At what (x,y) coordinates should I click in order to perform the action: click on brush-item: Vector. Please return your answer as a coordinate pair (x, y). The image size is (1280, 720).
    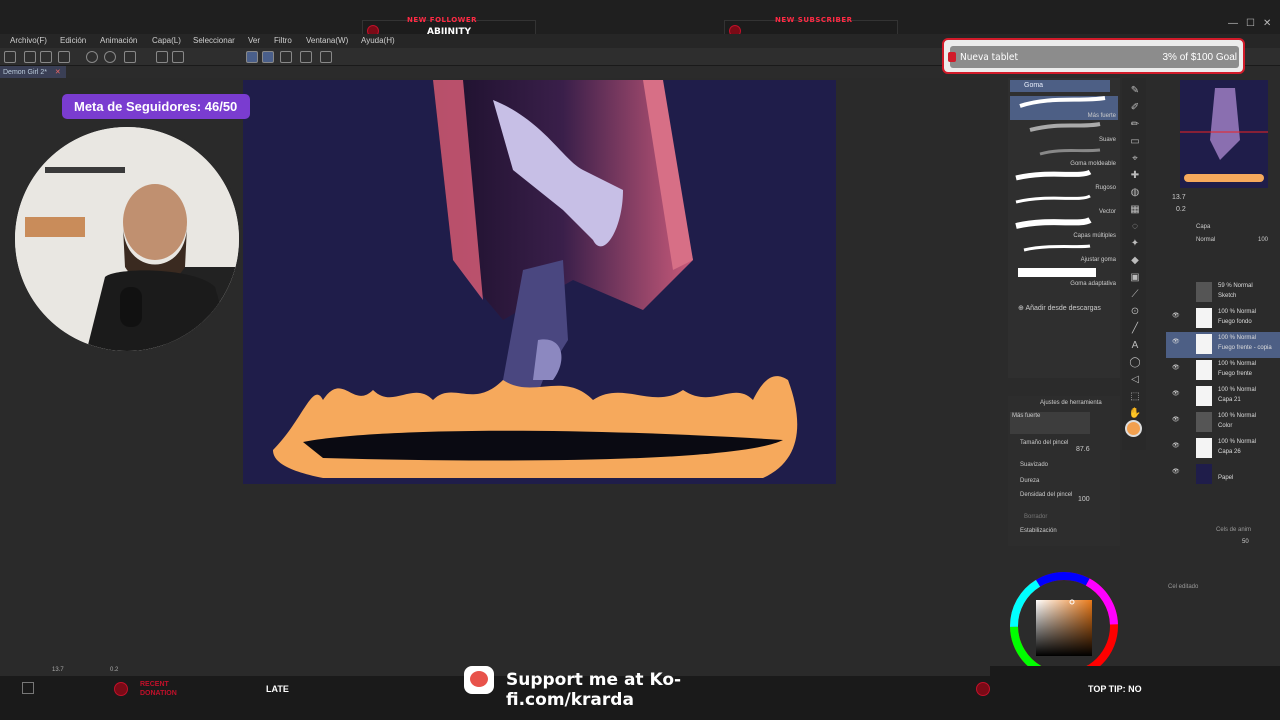
    Looking at the image, I should click on (1064, 204).